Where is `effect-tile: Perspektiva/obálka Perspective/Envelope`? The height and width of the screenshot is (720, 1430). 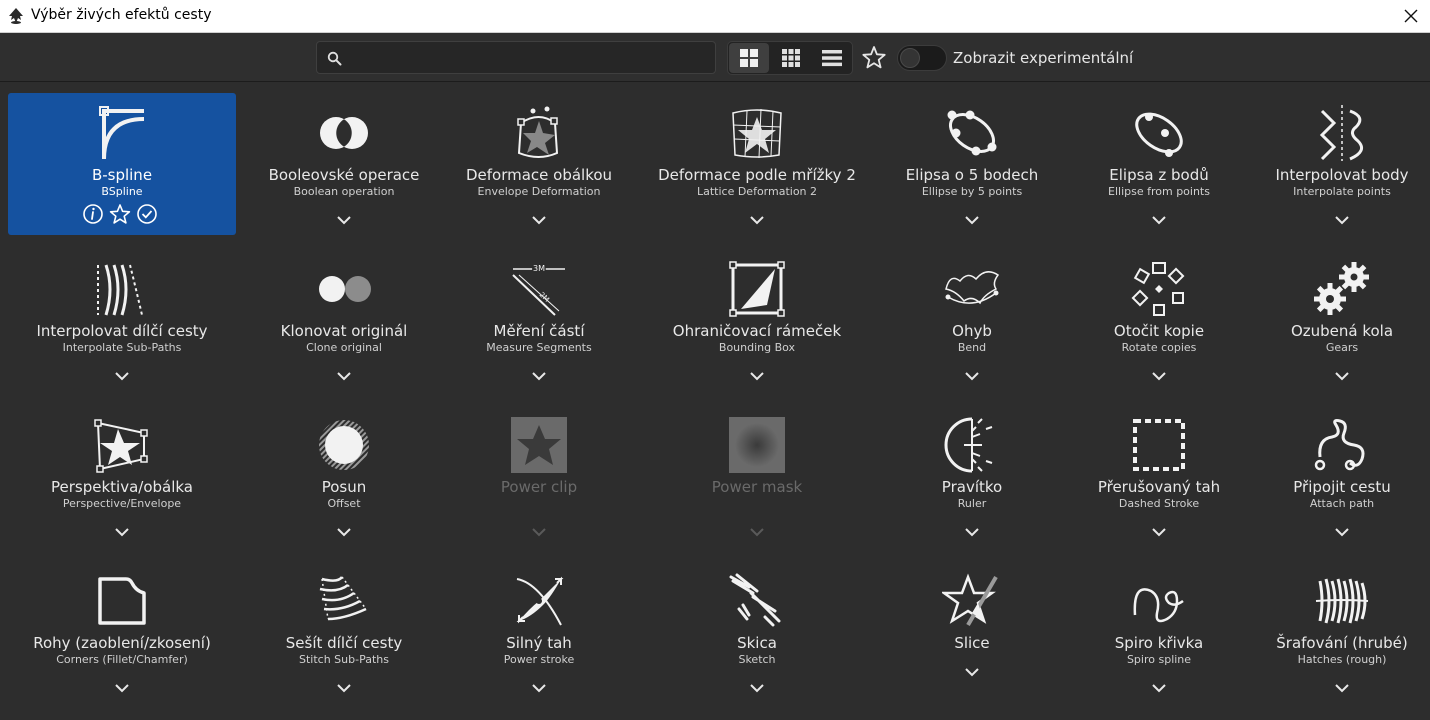 effect-tile: Perspektiva/obálka Perspective/Envelope is located at coordinates (122, 476).